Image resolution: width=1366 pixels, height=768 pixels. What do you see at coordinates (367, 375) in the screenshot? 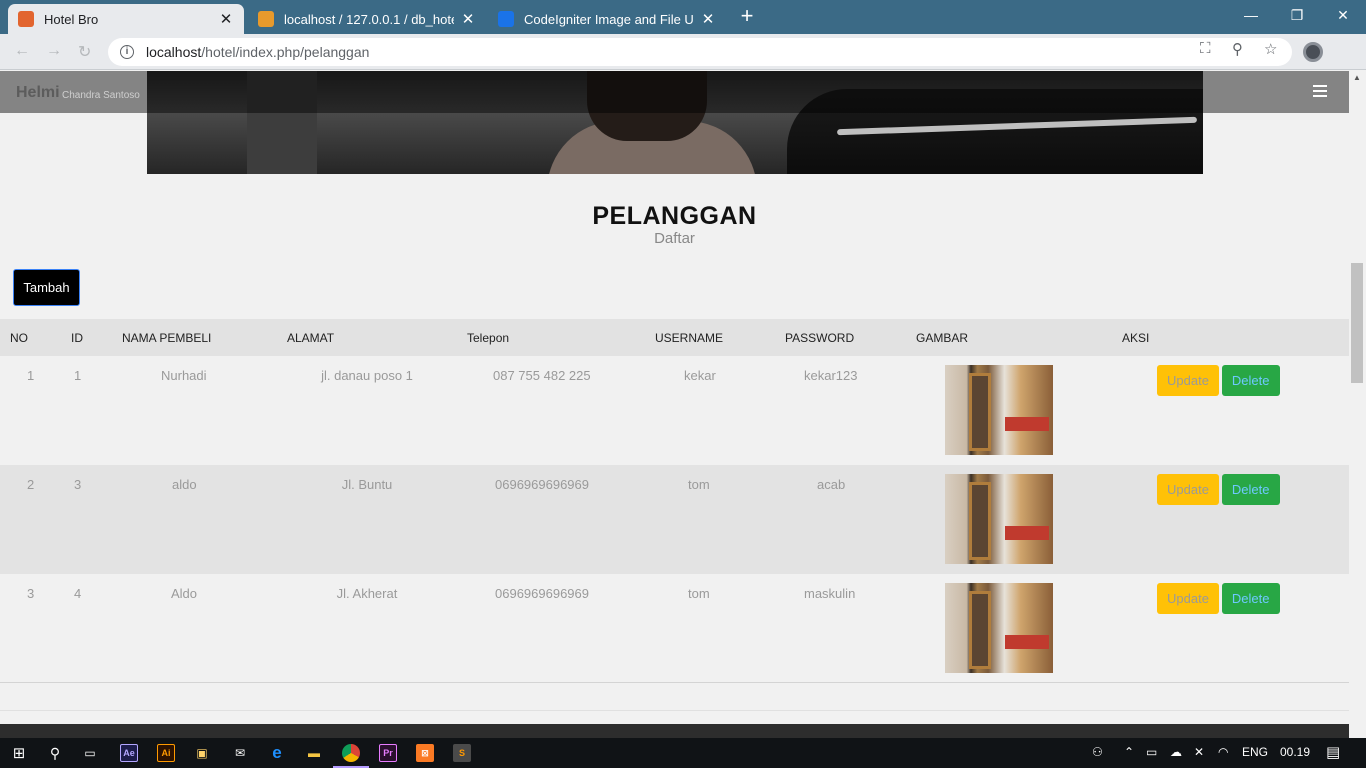
I see `cell-alamat: jl. danau poso 1` at bounding box center [367, 375].